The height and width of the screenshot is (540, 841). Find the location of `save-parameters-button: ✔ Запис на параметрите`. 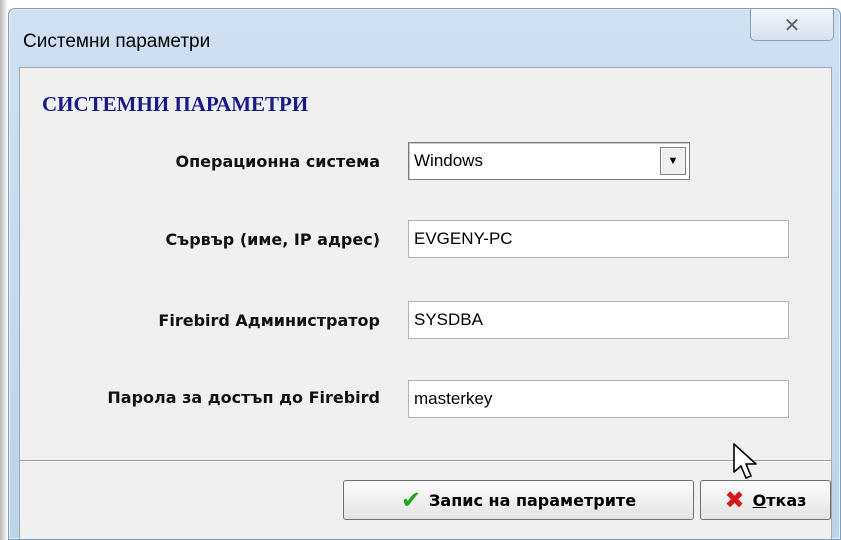

save-parameters-button: ✔ Запис на параметрите is located at coordinates (518, 500).